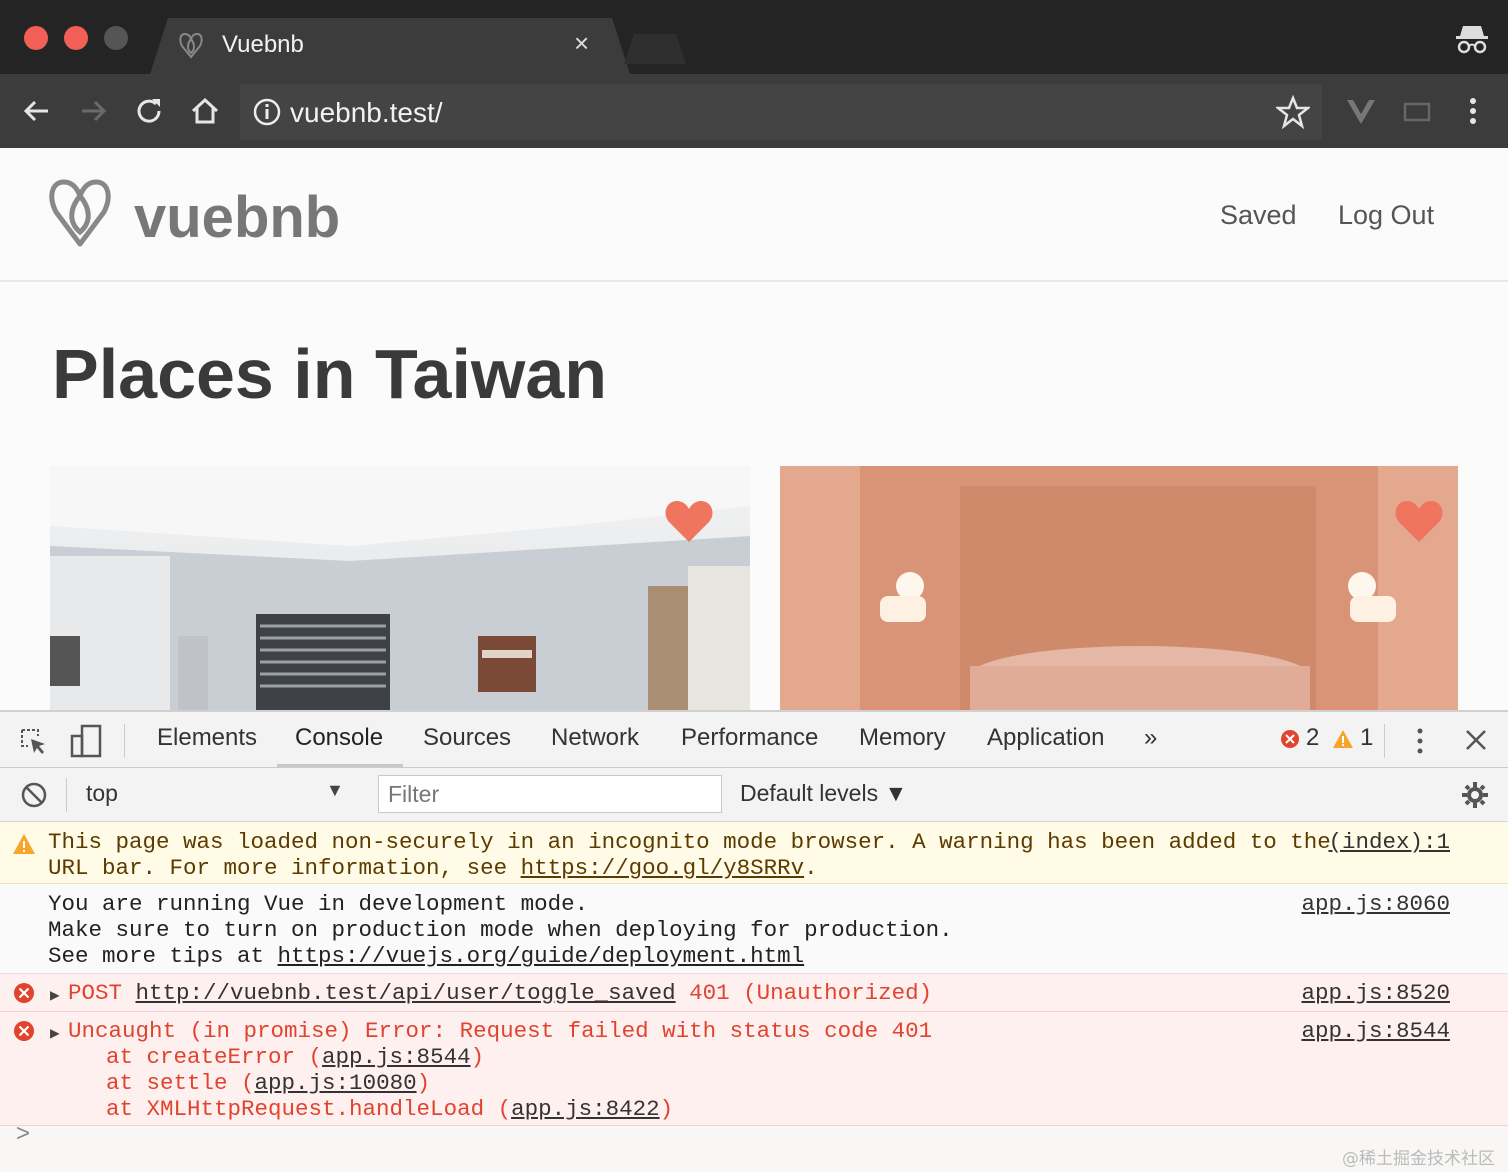 Image resolution: width=1508 pixels, height=1172 pixels. What do you see at coordinates (1045, 738) in the screenshot?
I see `tab-application: Application` at bounding box center [1045, 738].